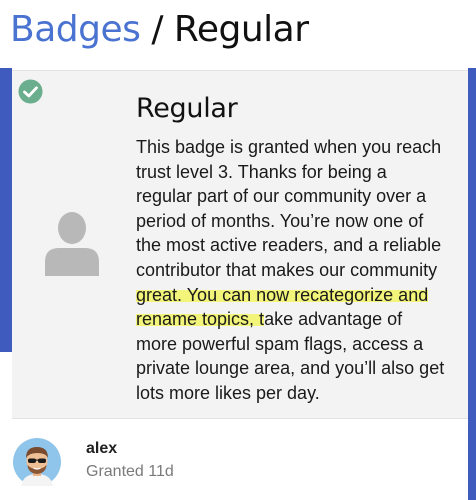  I want to click on check-circle-icon, so click(30, 91).